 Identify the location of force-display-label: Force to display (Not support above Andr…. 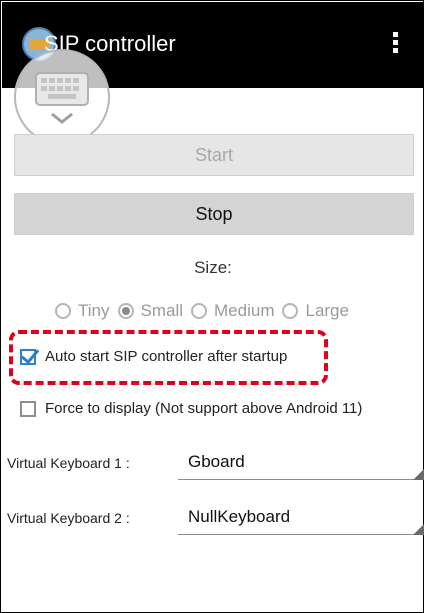
(204, 408).